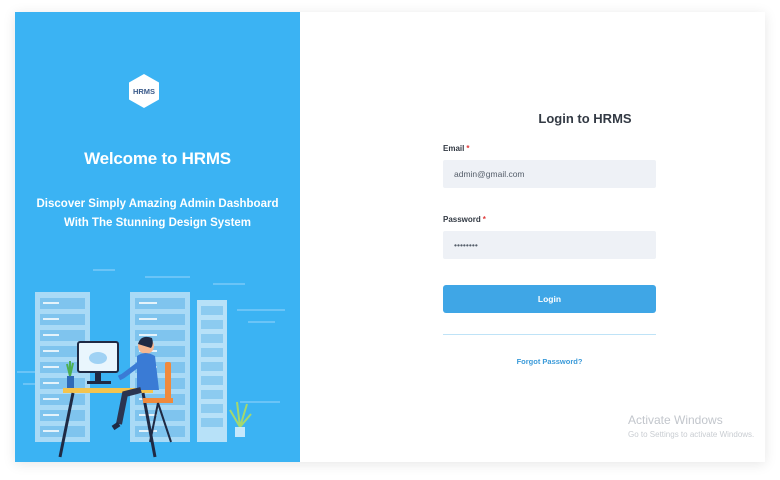  I want to click on email-label: Email *, so click(456, 148).